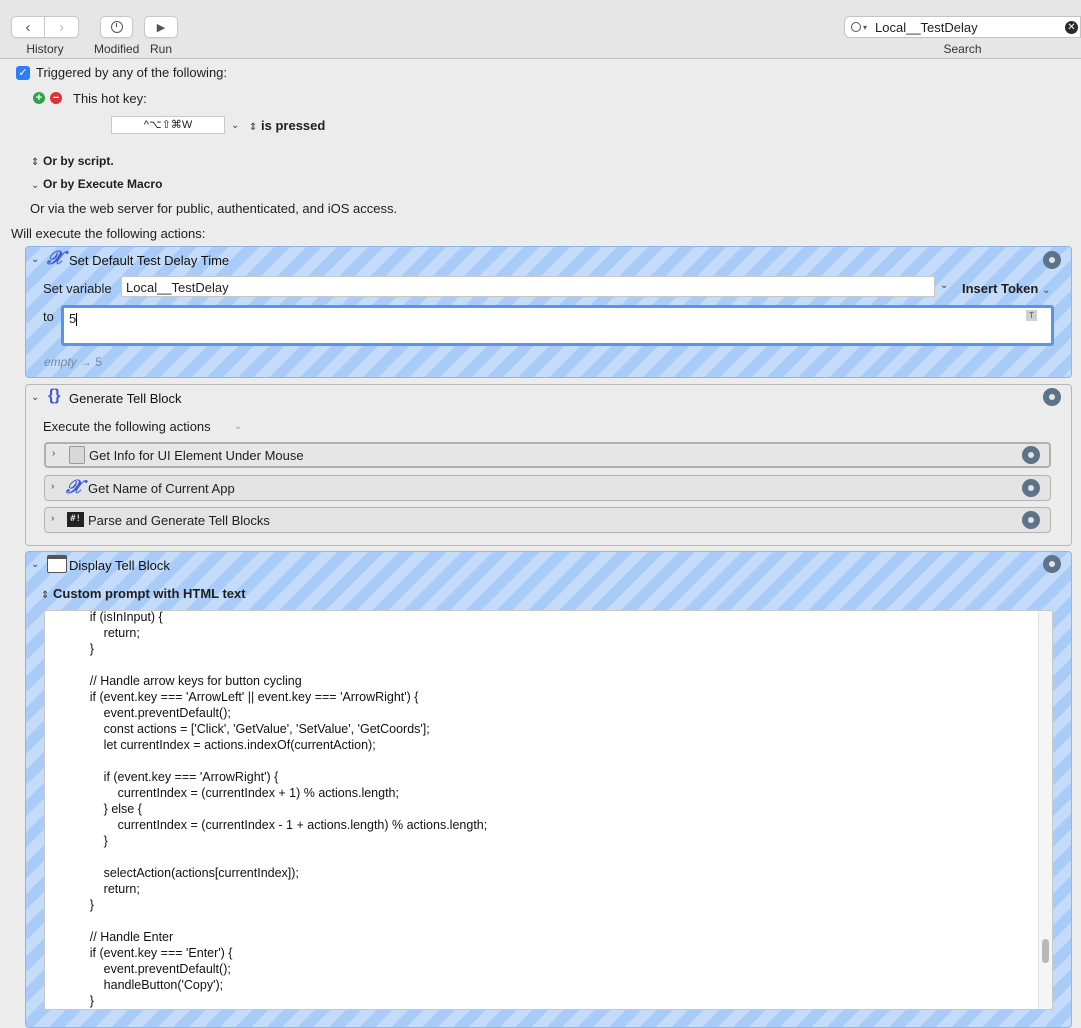  I want to click on search-field: ▾ Local__TestDelay ✕, so click(962, 27).